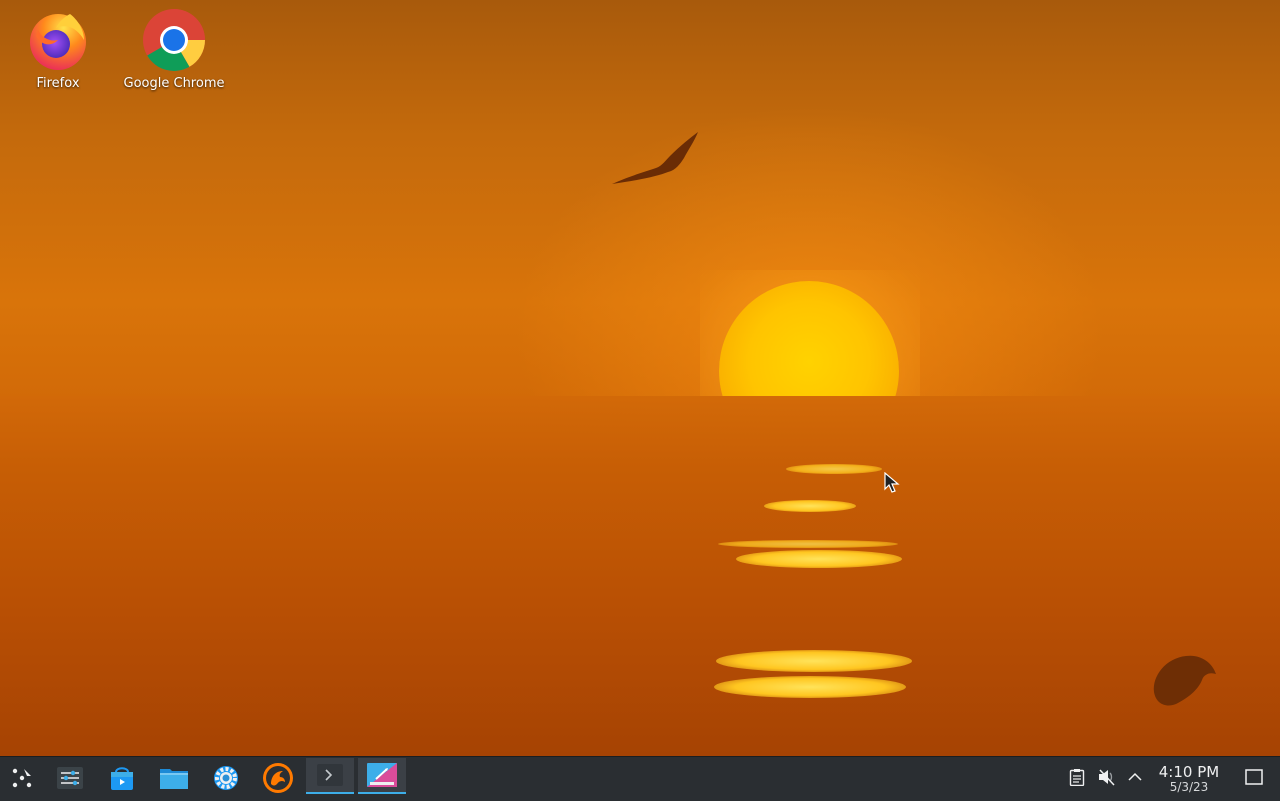  Describe the element at coordinates (655, 158) in the screenshot. I see `flying-bird` at that location.